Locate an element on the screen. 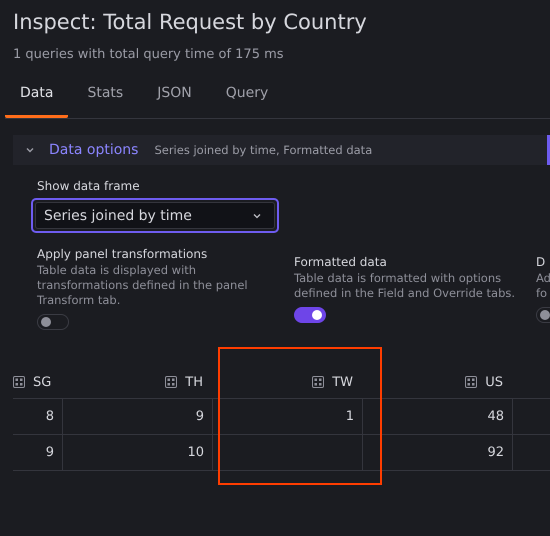  tab: Data is located at coordinates (36, 101).